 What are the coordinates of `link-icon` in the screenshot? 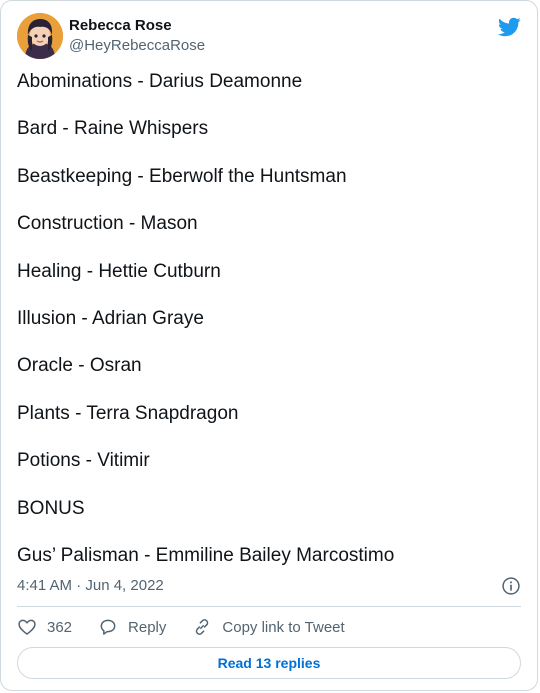 It's located at (202, 627).